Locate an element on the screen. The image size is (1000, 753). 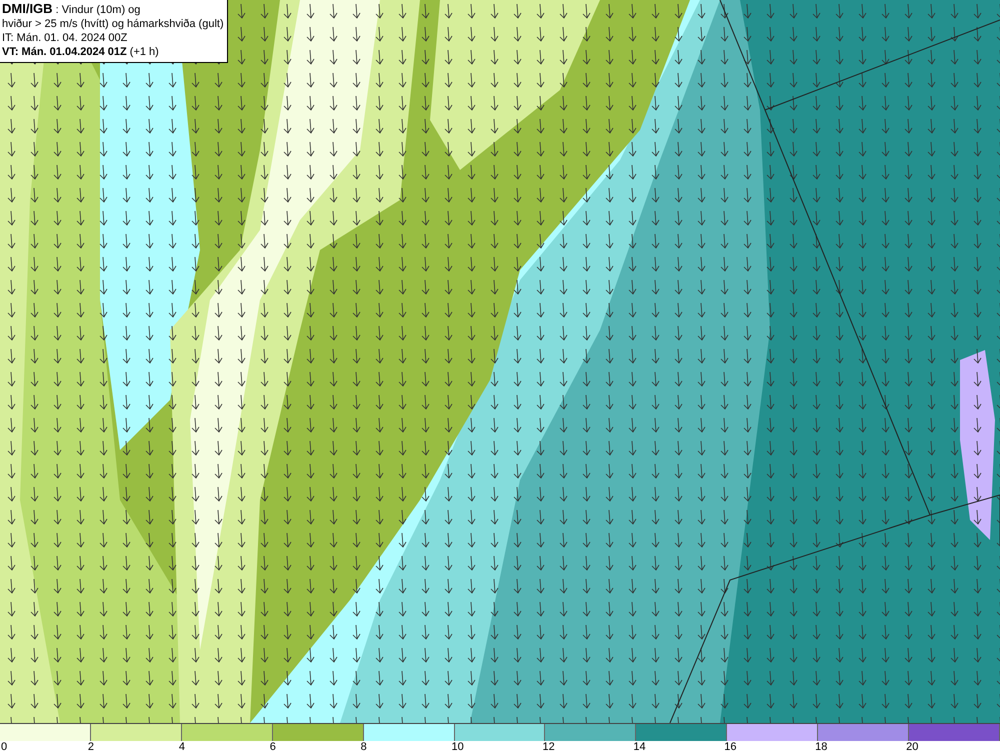
legend-tick-label: 8 is located at coordinates (363, 747).